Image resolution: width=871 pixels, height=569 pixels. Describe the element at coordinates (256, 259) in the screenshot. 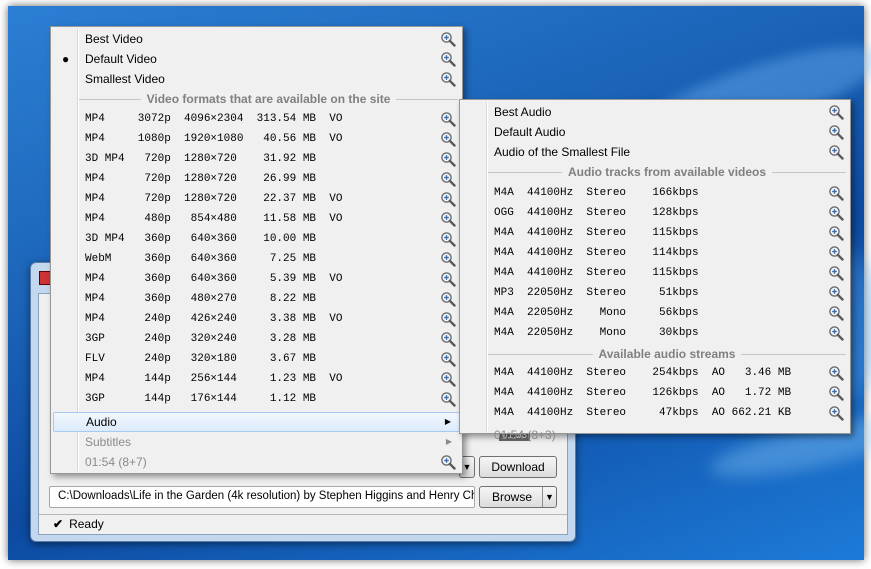

I see `video-format-item: WebM 360p 640×360 7.25 MB` at that location.